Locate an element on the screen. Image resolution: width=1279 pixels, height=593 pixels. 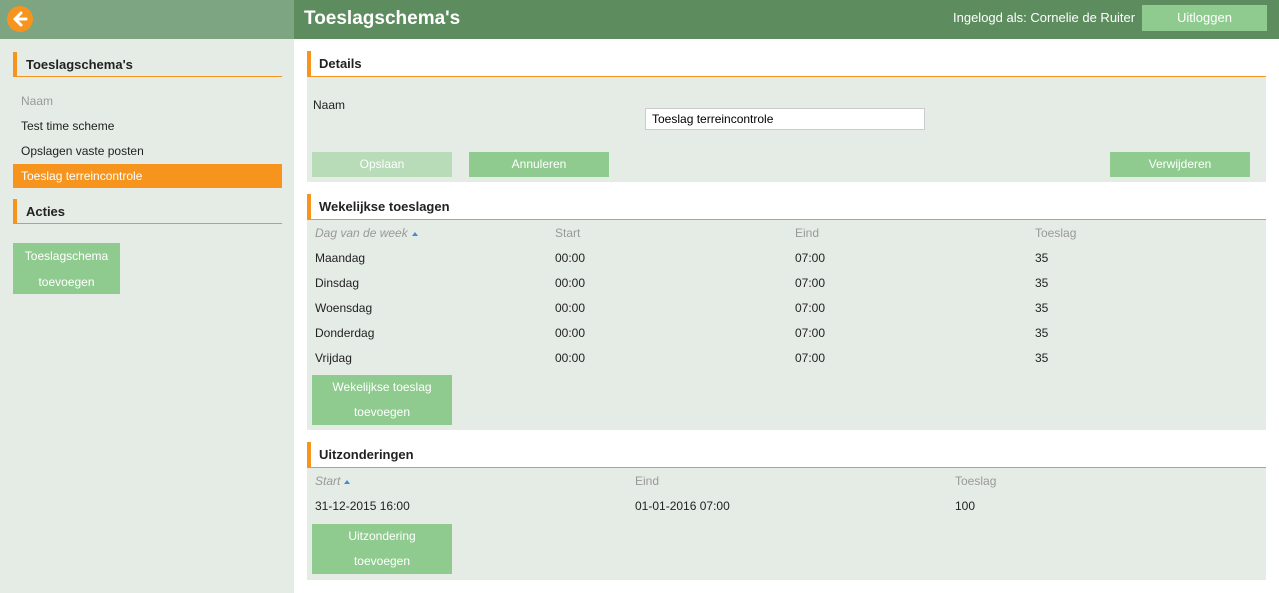
add-weekly-surcharge-line1: Wekelijkse toeslag is located at coordinates (382, 387).